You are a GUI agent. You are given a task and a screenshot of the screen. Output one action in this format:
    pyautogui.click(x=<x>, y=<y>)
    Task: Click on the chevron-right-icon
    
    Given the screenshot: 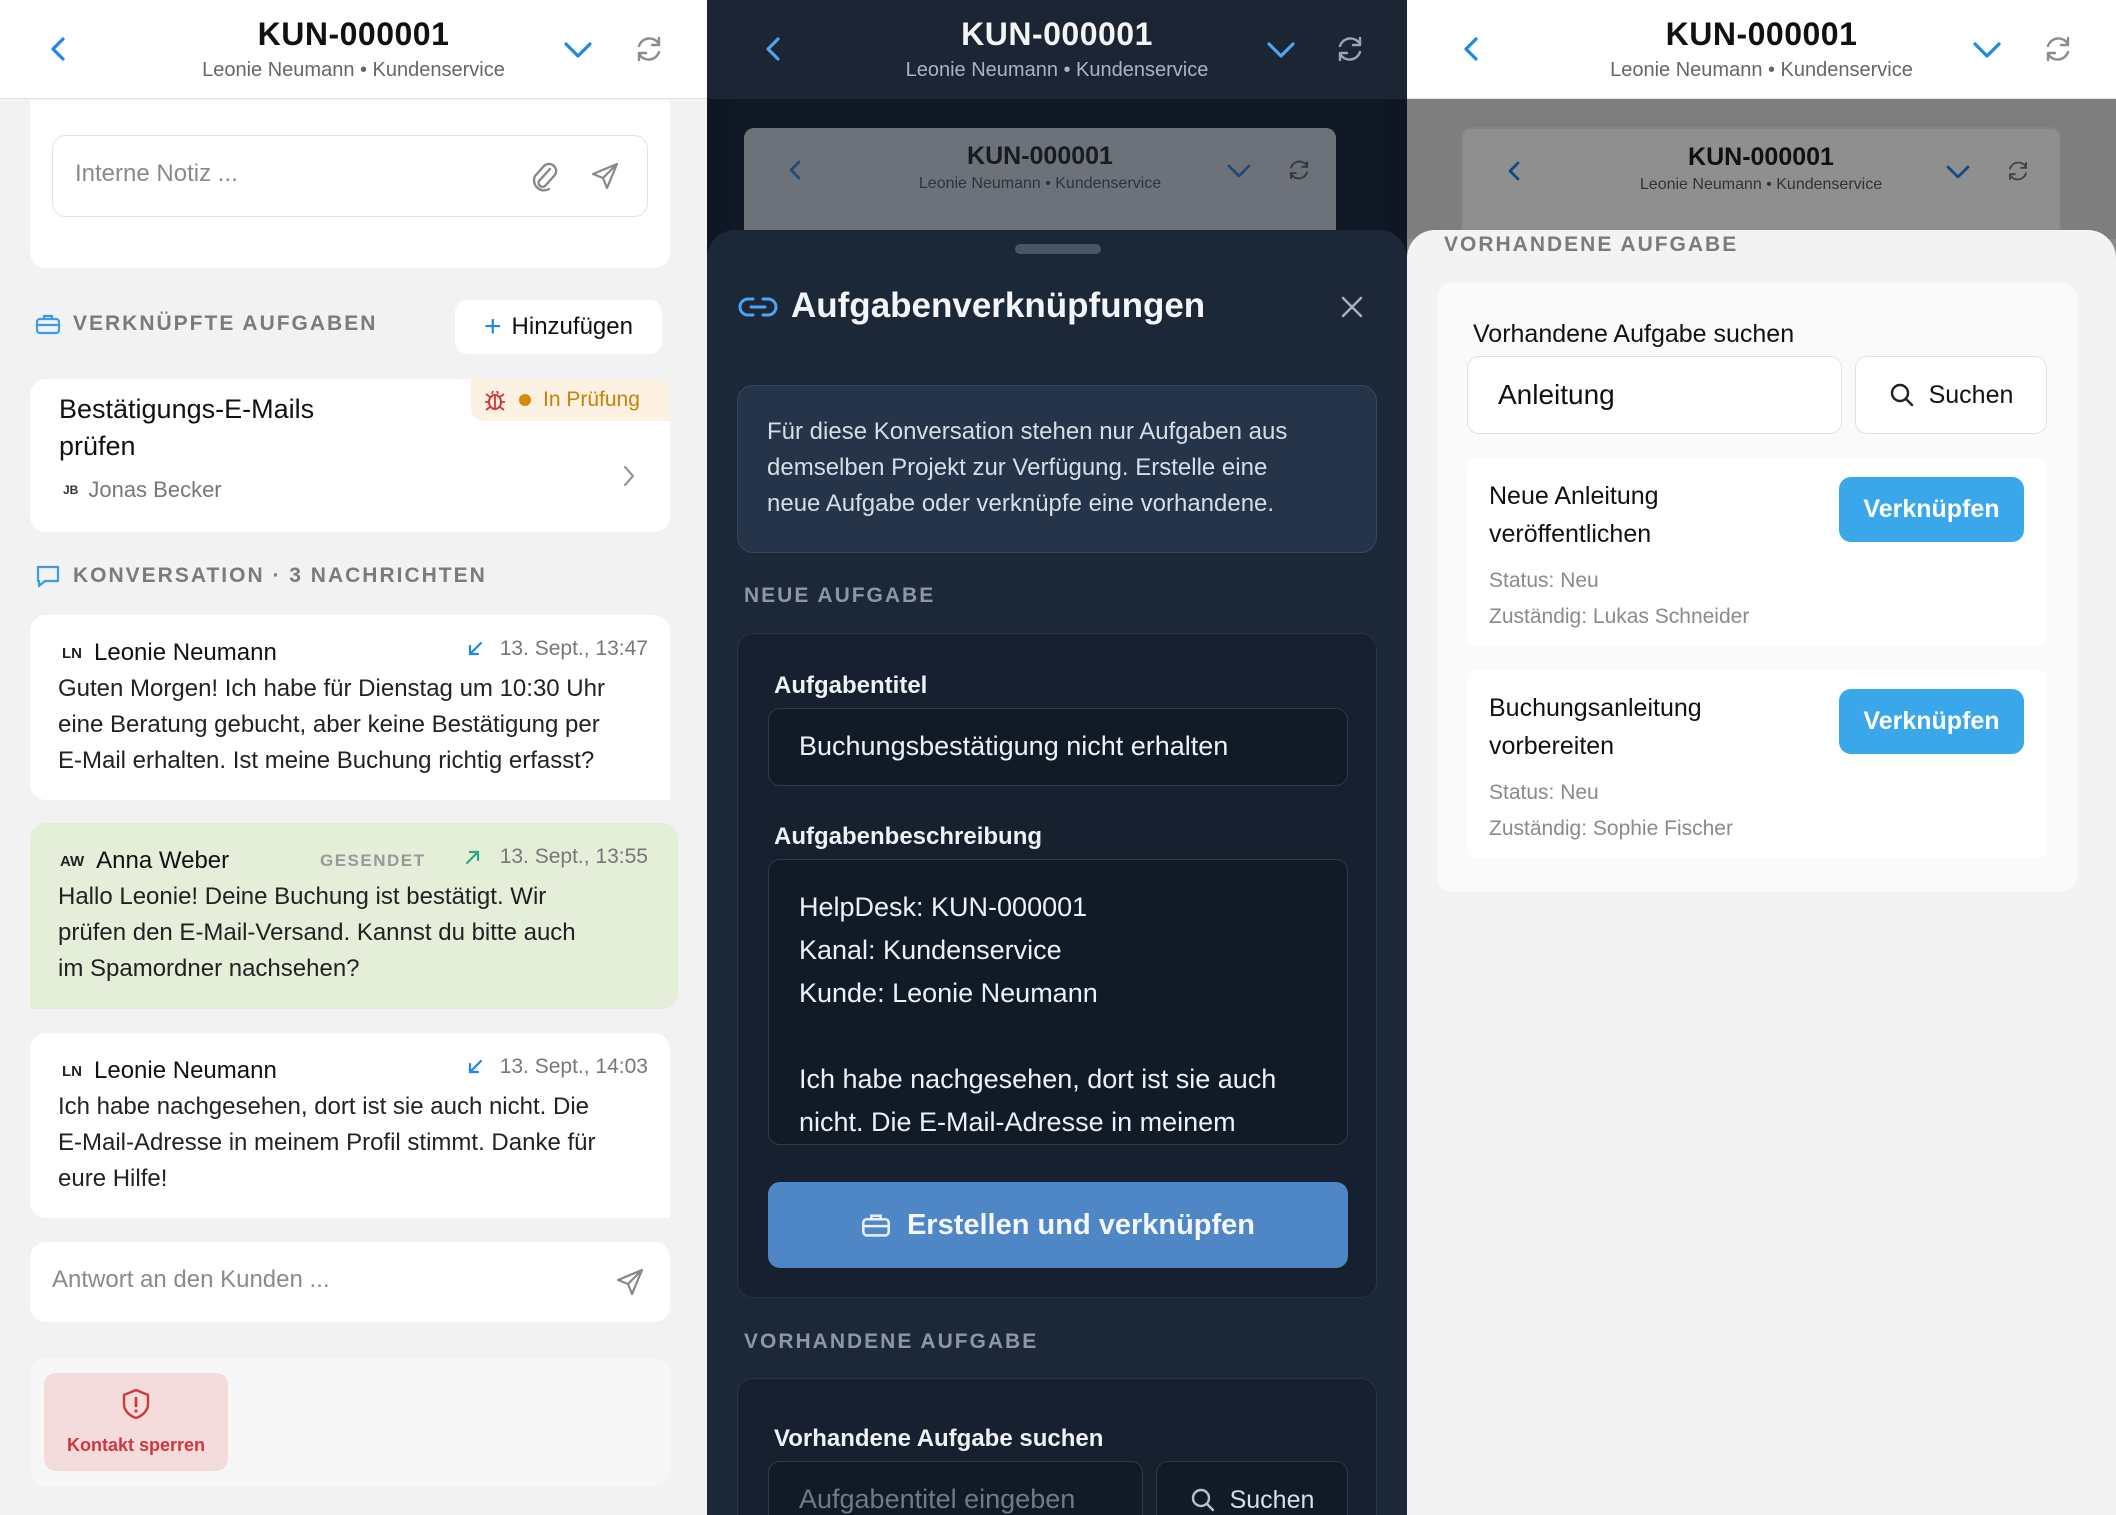 What is the action you would take?
    pyautogui.click(x=629, y=476)
    